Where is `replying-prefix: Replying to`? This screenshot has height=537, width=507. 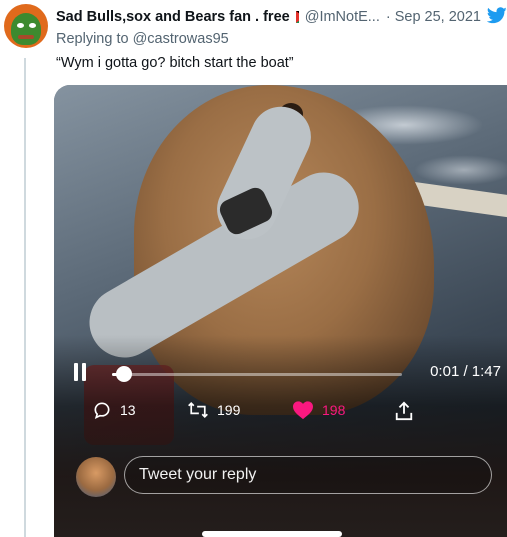 replying-prefix: Replying to is located at coordinates (92, 39).